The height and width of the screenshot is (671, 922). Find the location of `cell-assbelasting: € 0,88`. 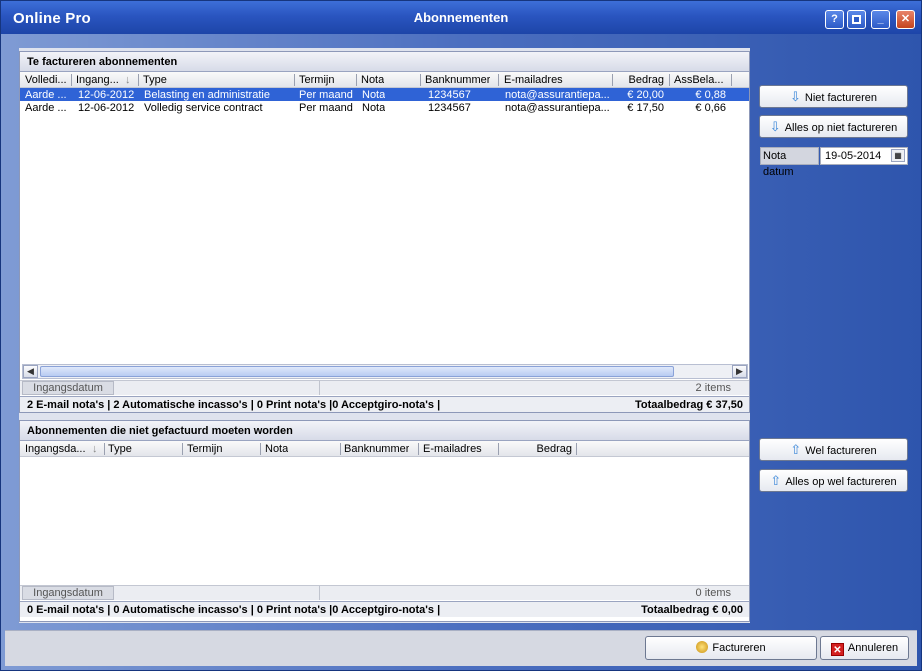

cell-assbelasting: € 0,88 is located at coordinates (710, 95).